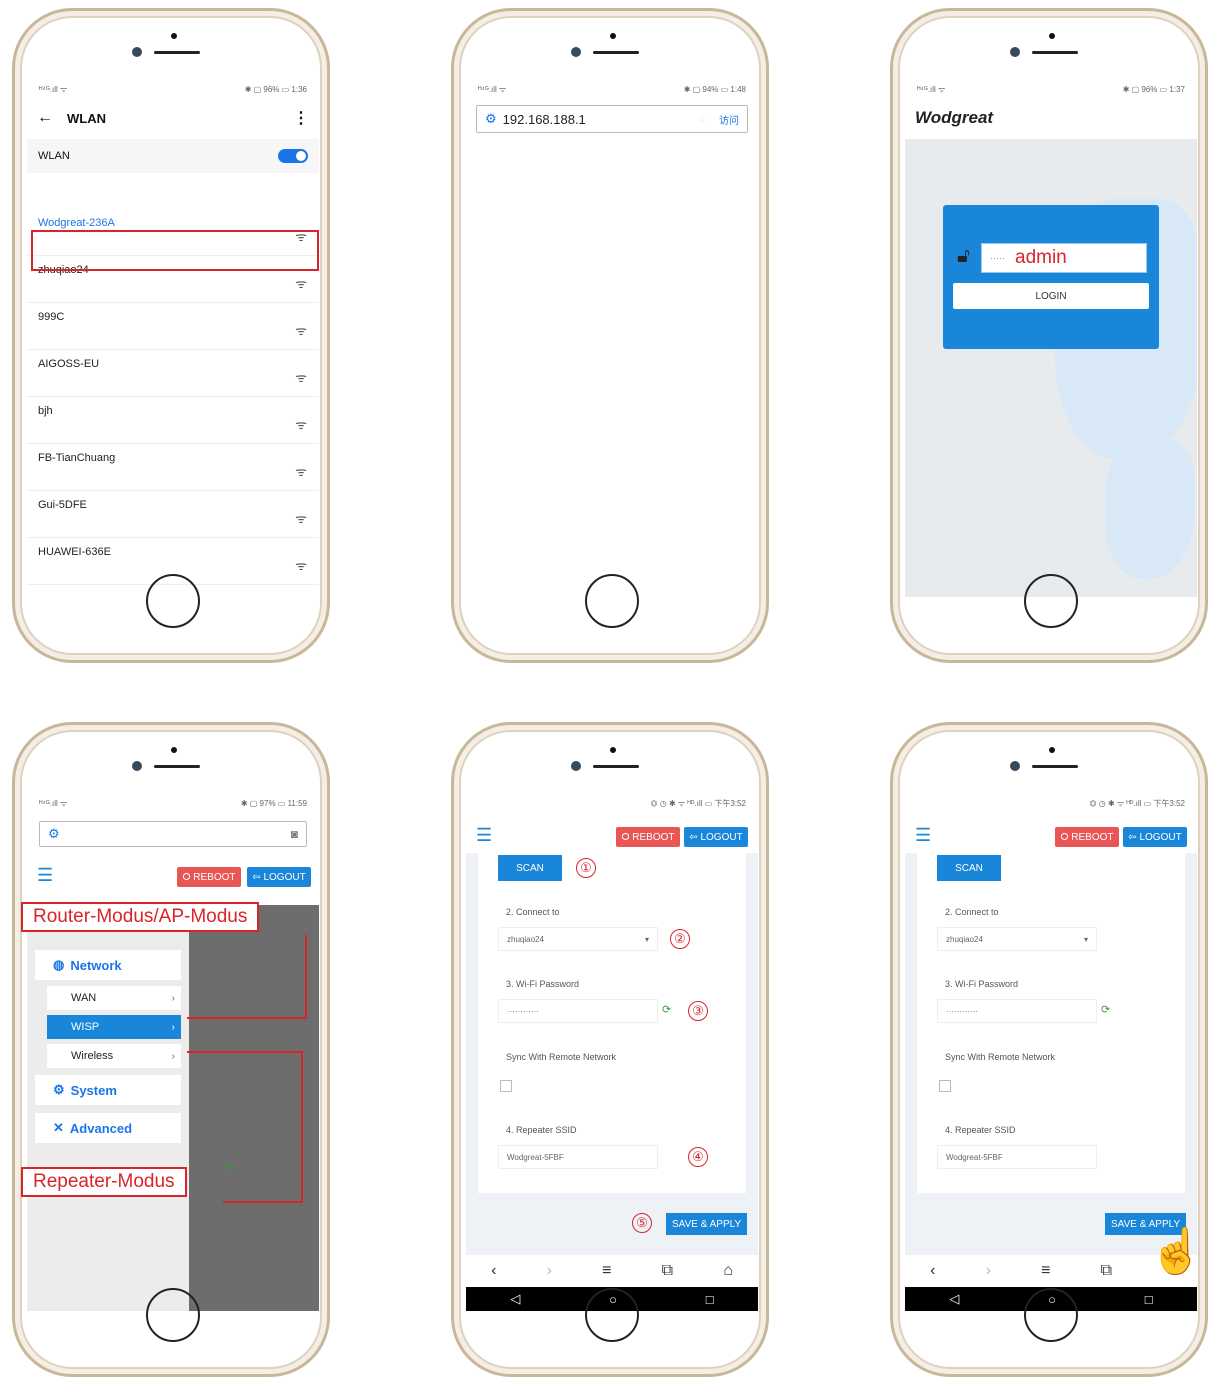 Image resolution: width=1214 pixels, height=1382 pixels. I want to click on network-name: 999C, so click(51, 317).